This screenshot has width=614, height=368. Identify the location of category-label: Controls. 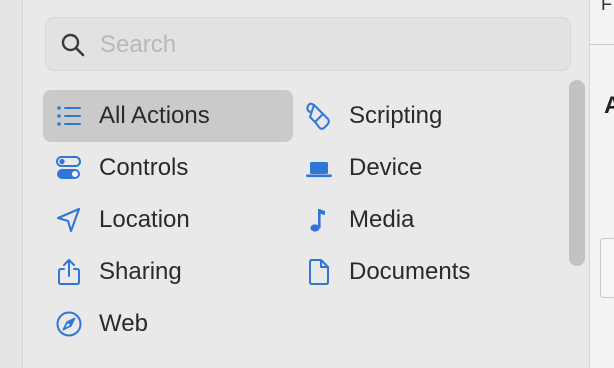
(144, 167).